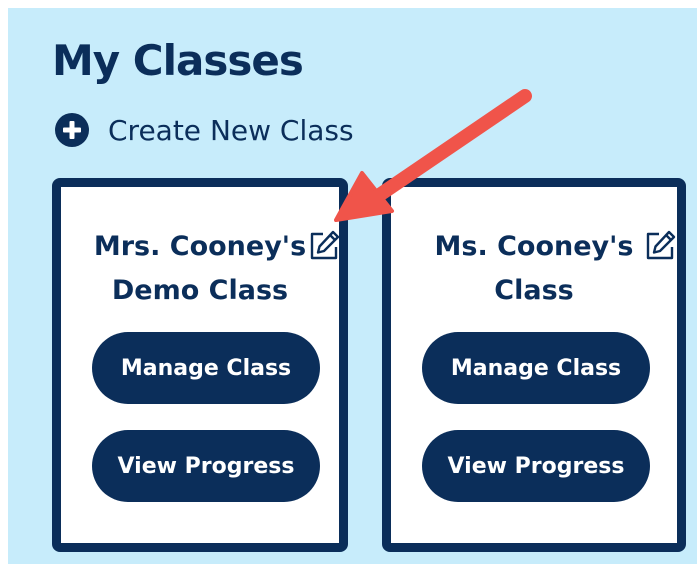  Describe the element at coordinates (534, 246) in the screenshot. I see `class-name-line: Ms. Cooney's` at that location.